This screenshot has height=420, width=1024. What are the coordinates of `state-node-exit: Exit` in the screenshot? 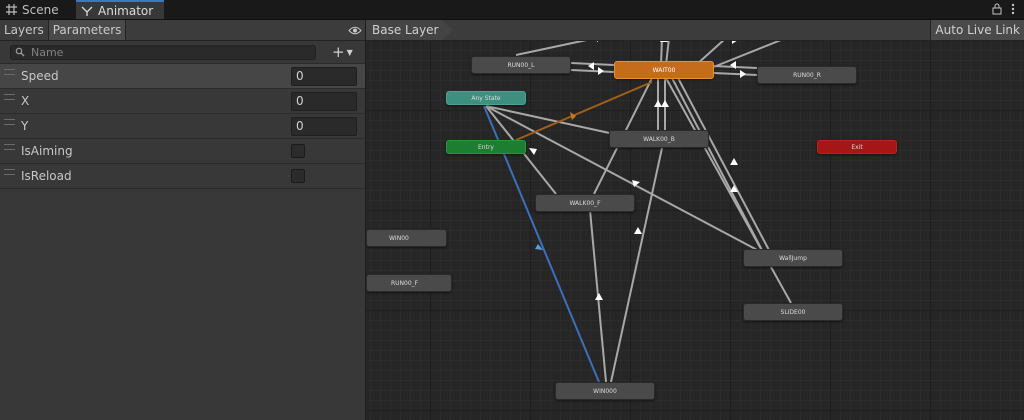 It's located at (857, 147).